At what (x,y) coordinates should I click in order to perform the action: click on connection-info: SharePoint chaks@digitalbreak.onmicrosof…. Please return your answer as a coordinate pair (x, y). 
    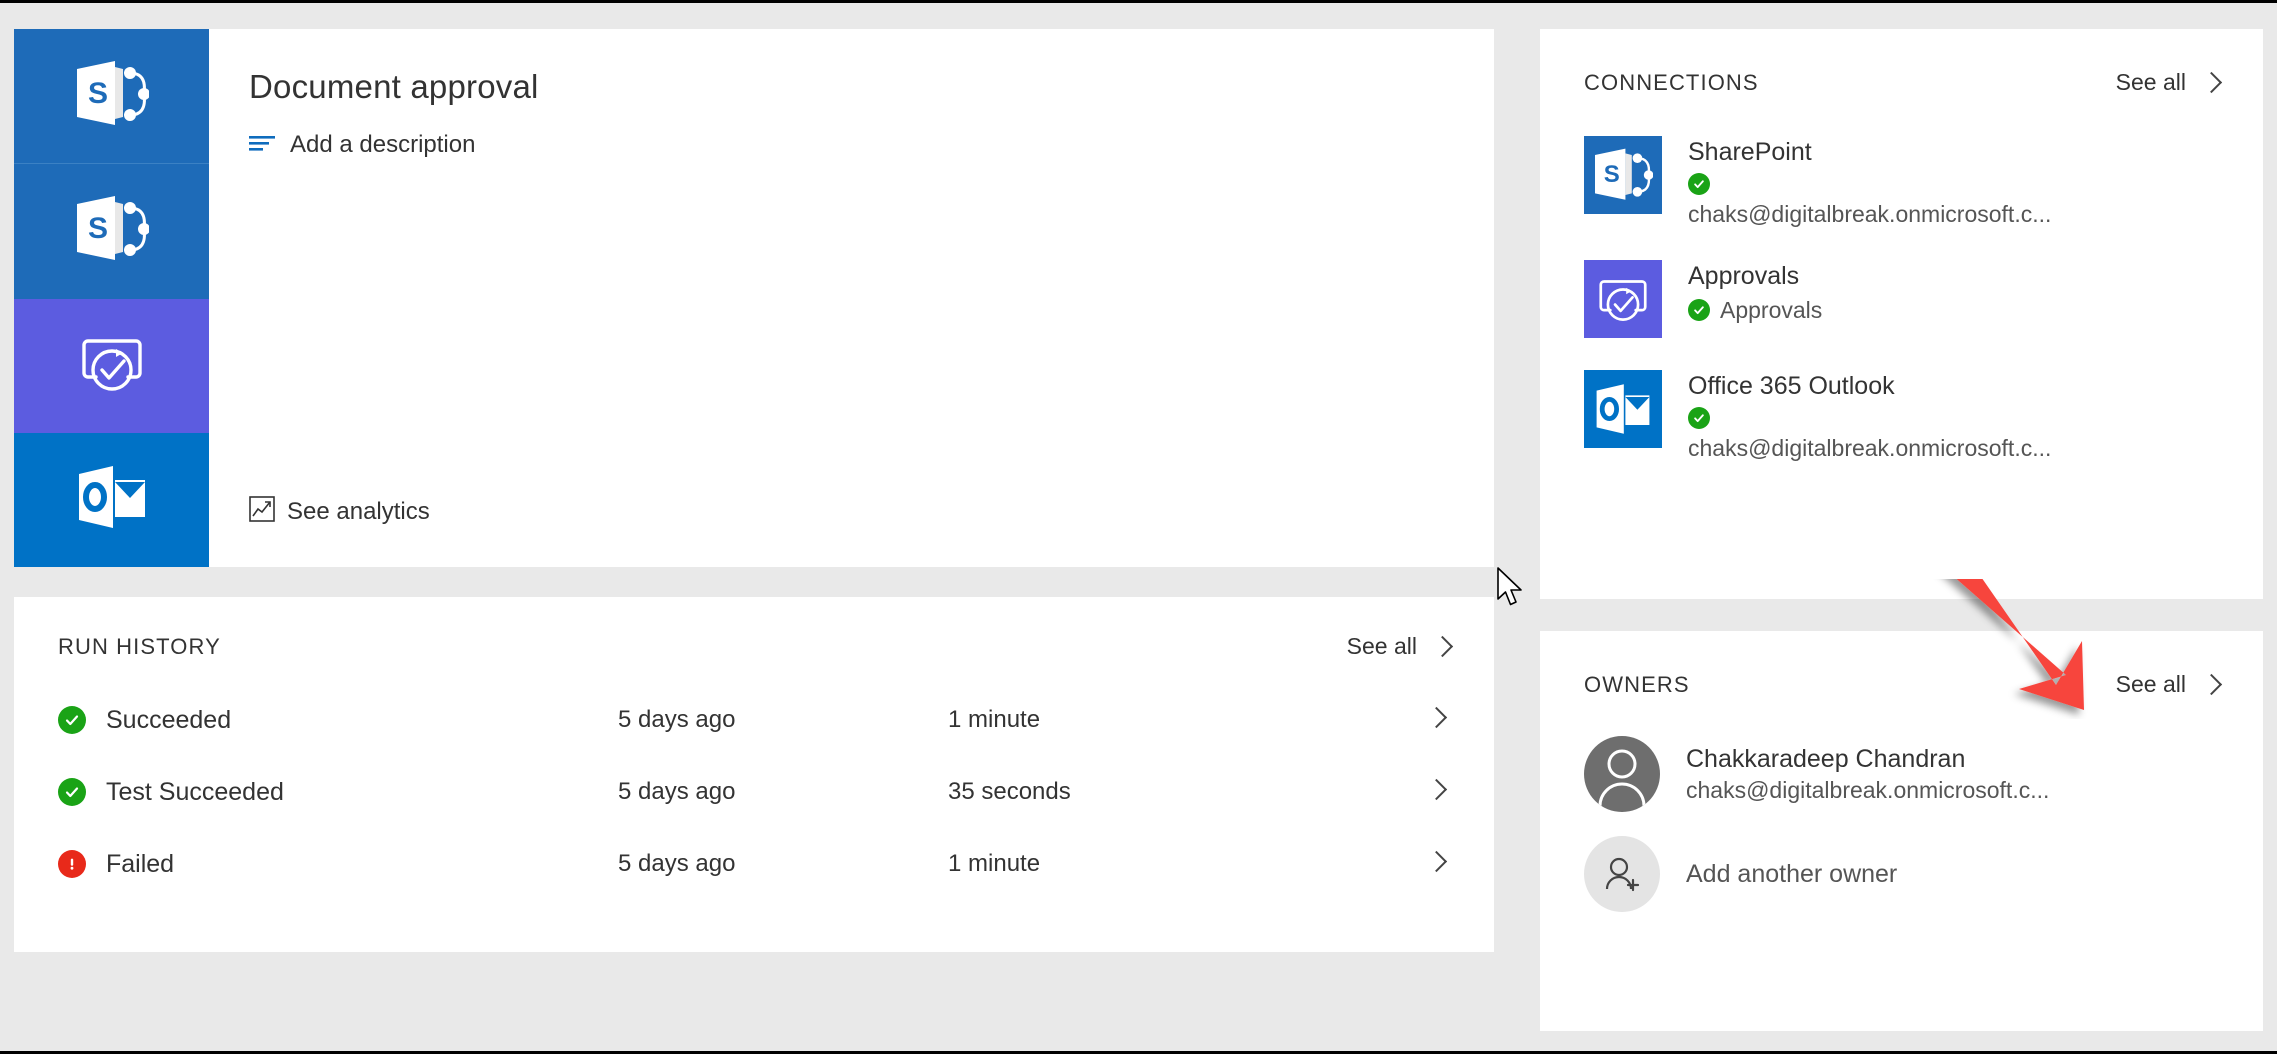
    Looking at the image, I should click on (1869, 182).